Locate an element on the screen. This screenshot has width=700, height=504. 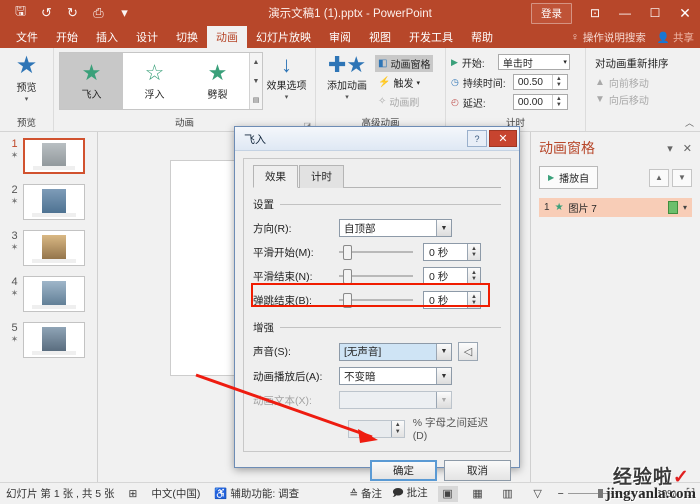
direction-chevron-icon: ▼ is located at coordinates (443, 228).